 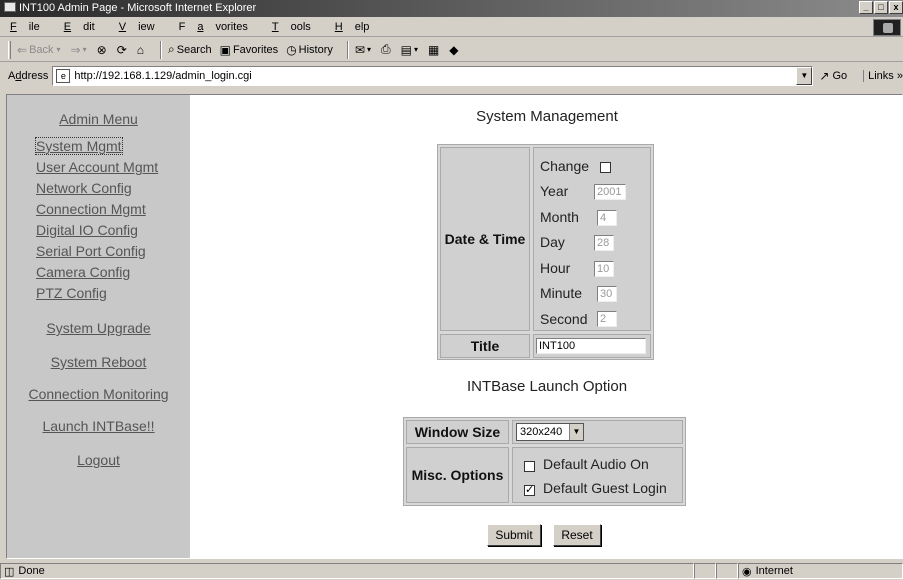 I want to click on maximize-button: □, so click(x=881, y=7).